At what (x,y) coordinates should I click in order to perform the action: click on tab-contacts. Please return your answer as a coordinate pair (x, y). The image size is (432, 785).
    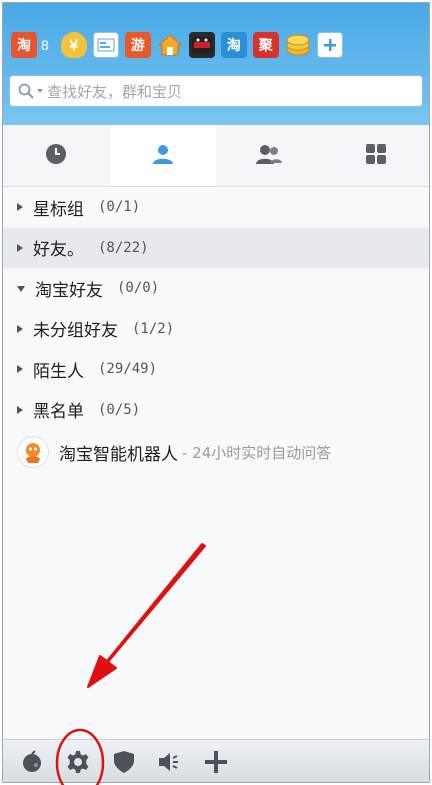
    Looking at the image, I should click on (162, 155).